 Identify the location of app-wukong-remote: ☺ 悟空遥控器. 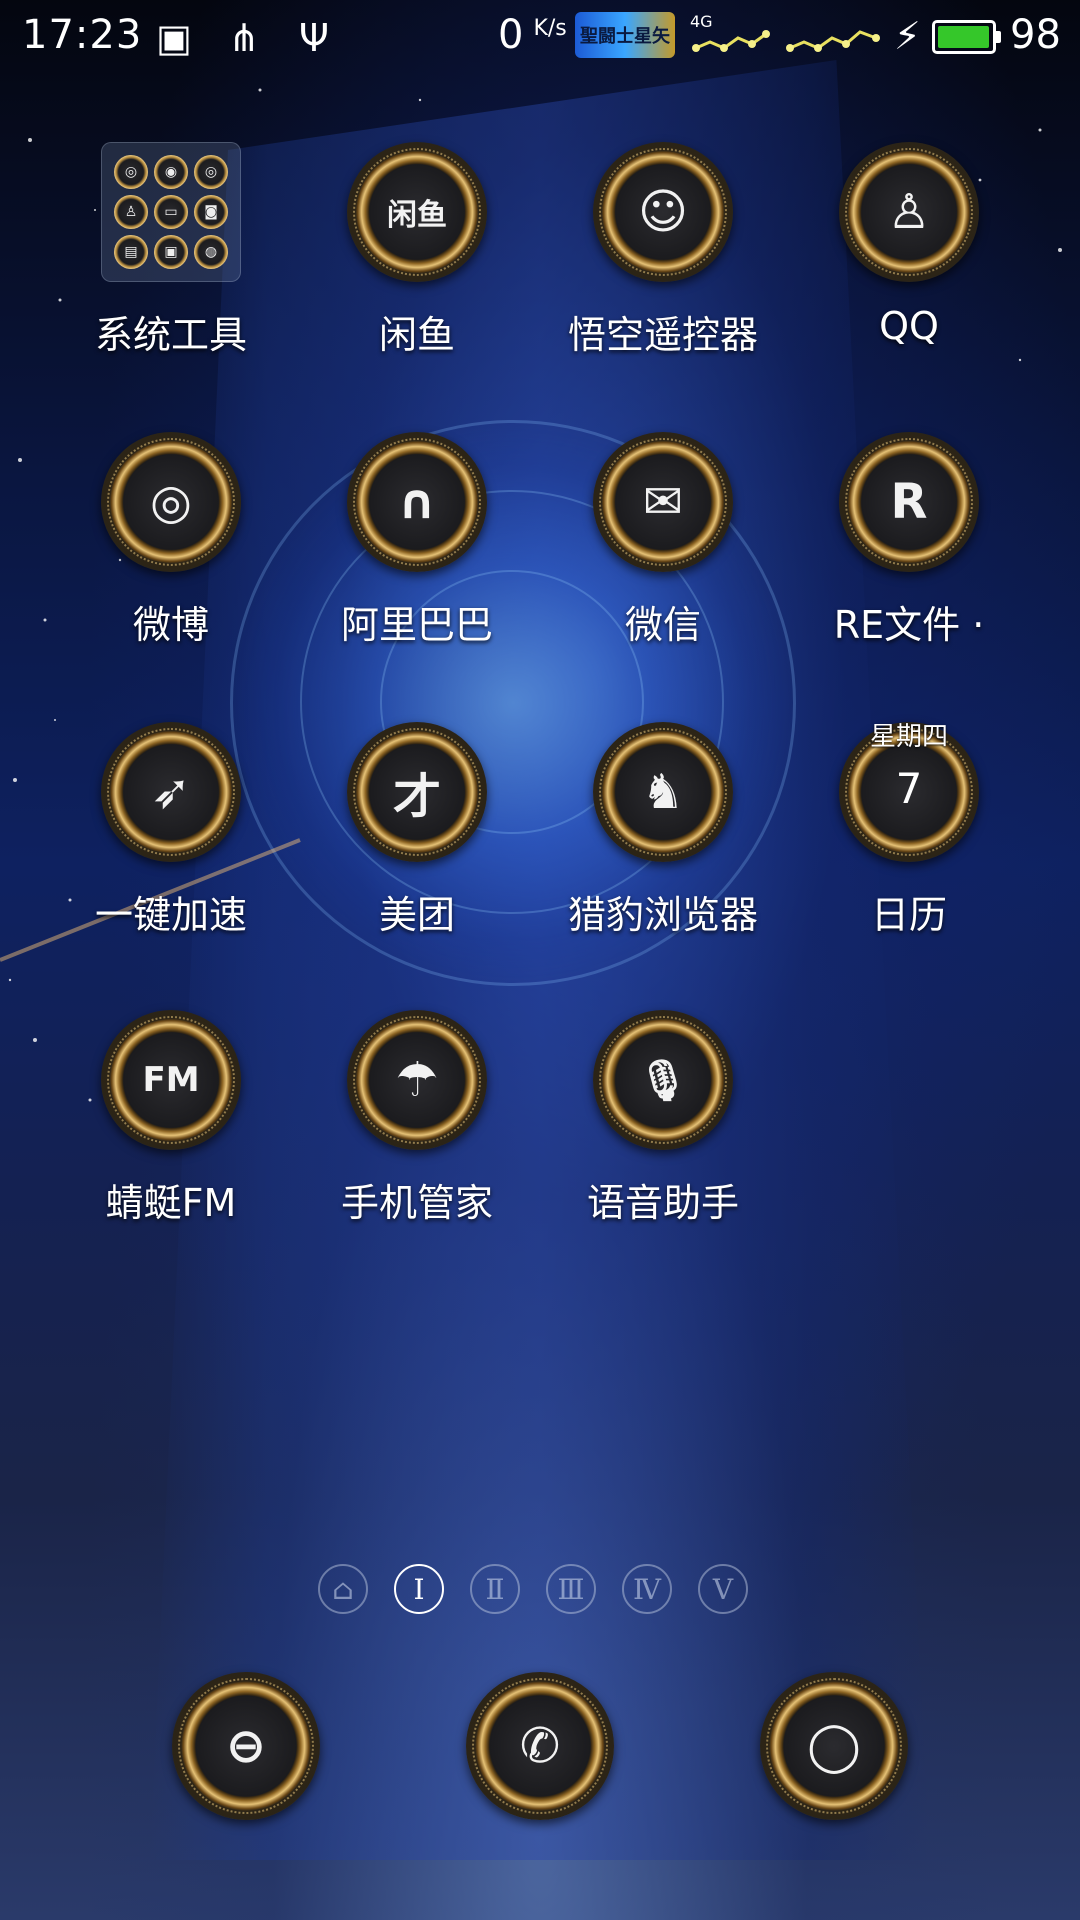
(663, 250).